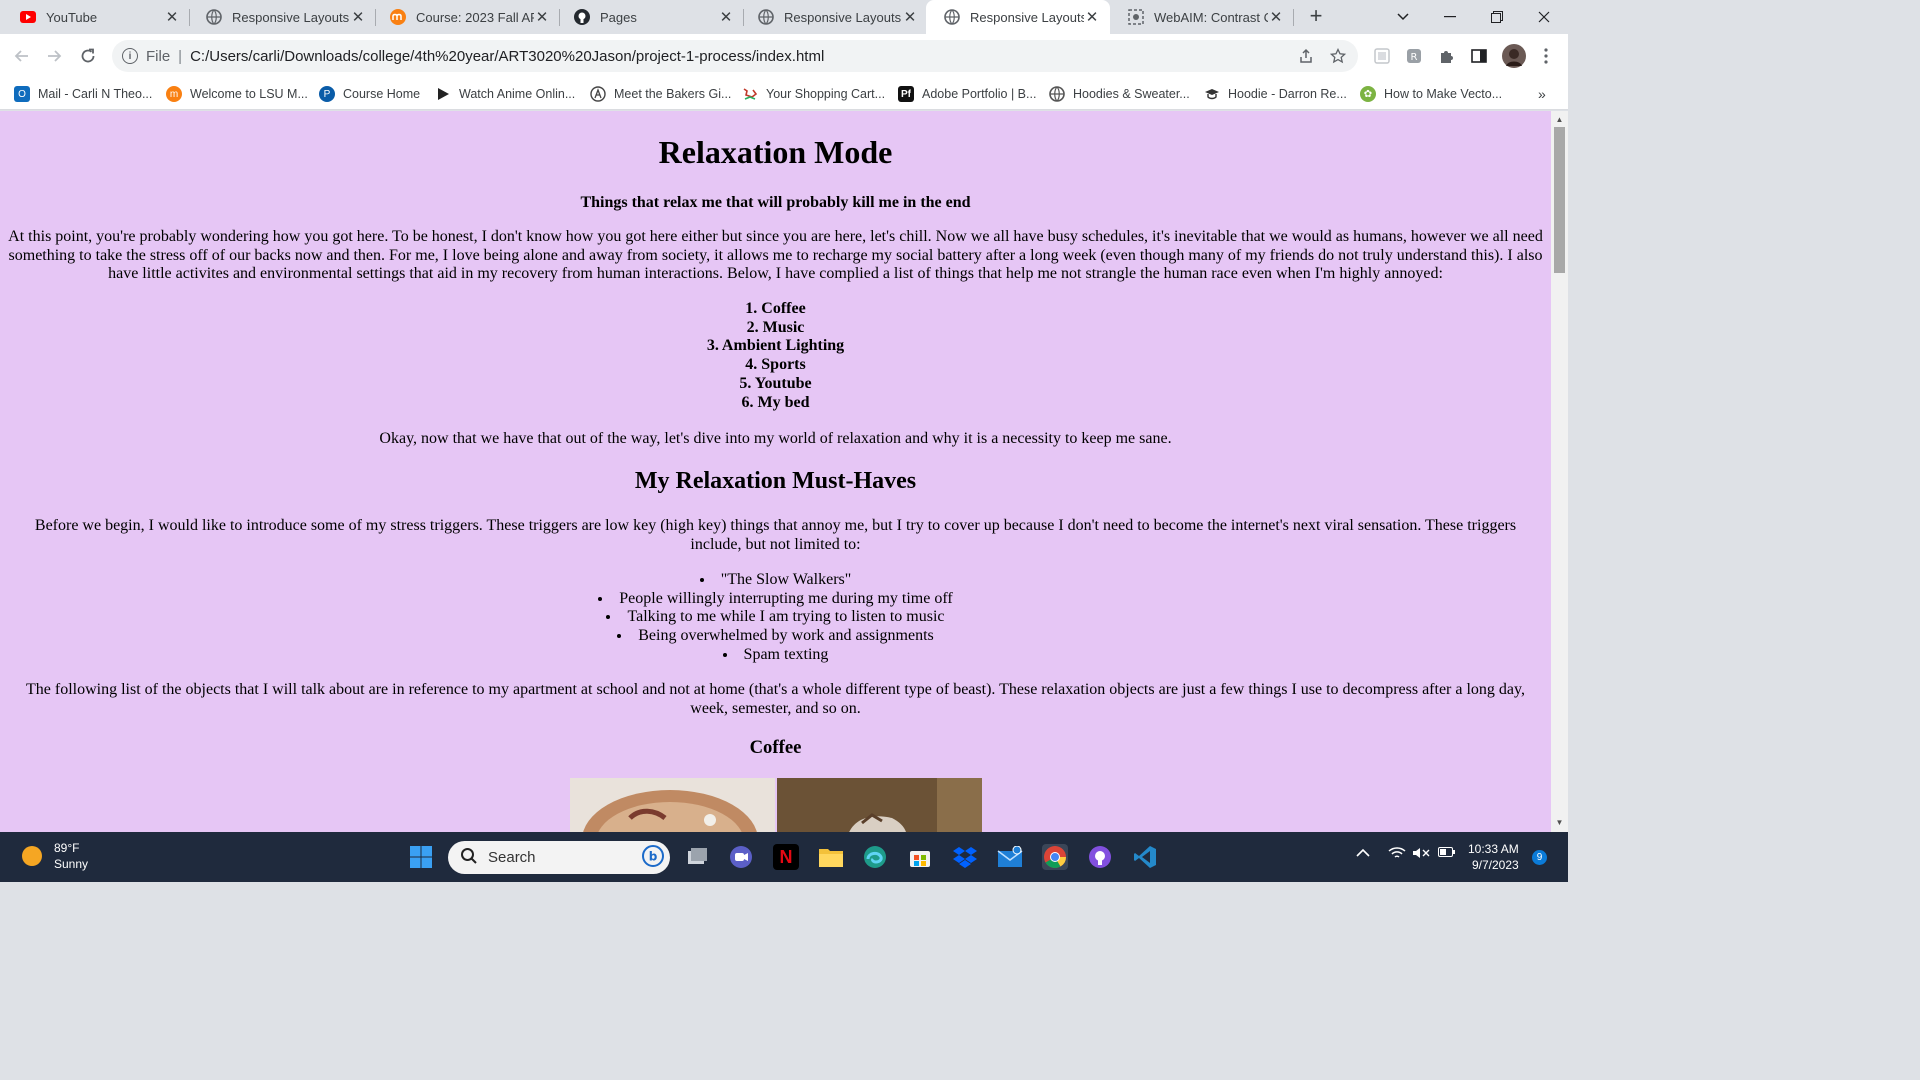 Image resolution: width=1920 pixels, height=1080 pixels. What do you see at coordinates (1546, 56) in the screenshot?
I see `chrome-menu-icon` at bounding box center [1546, 56].